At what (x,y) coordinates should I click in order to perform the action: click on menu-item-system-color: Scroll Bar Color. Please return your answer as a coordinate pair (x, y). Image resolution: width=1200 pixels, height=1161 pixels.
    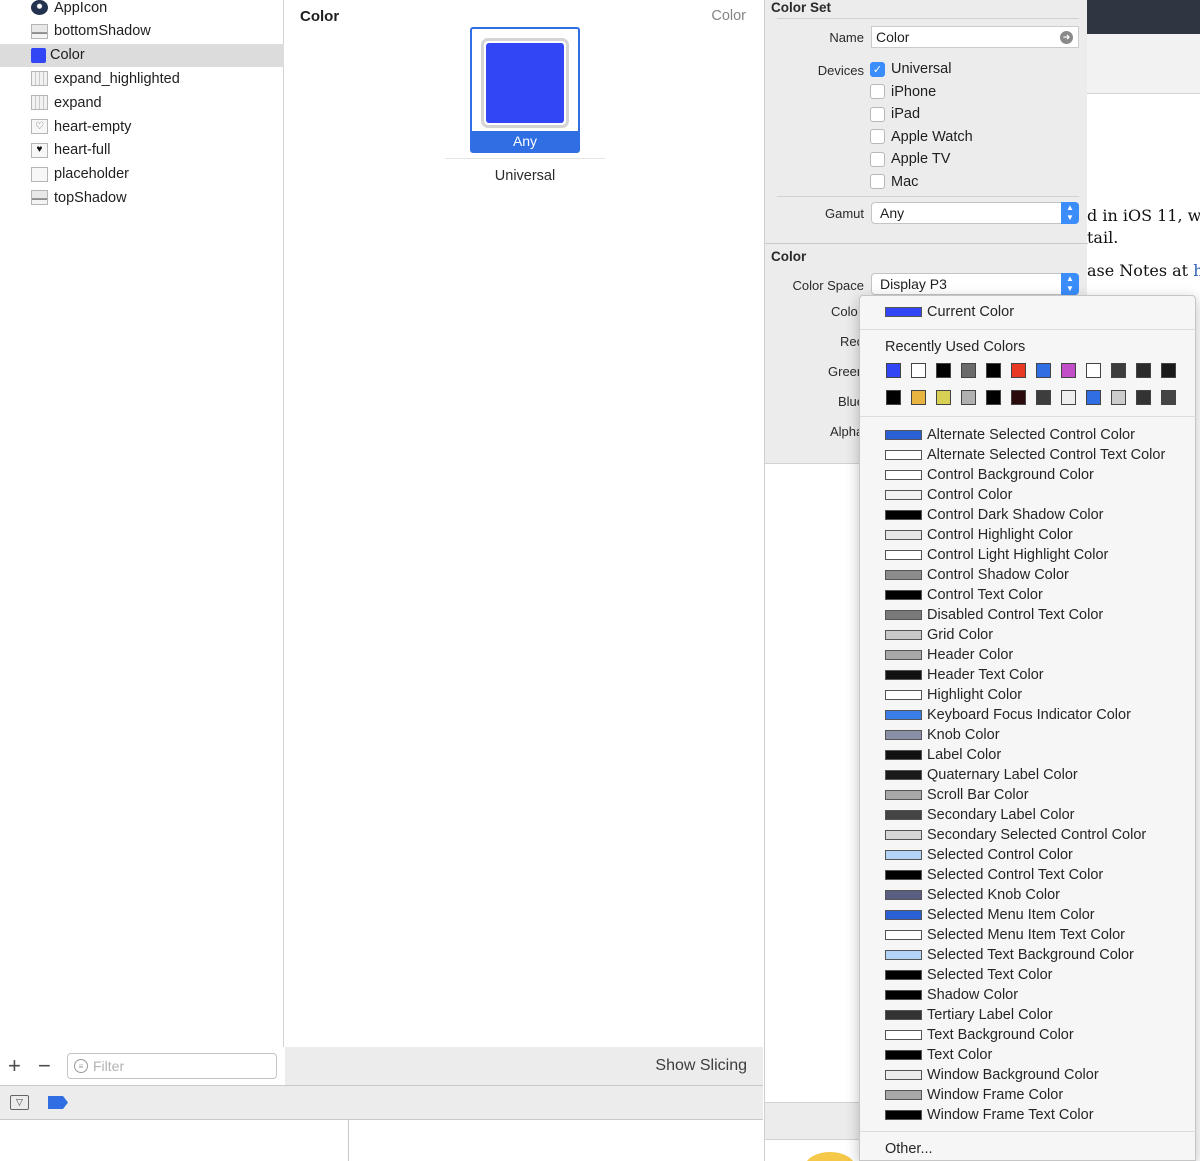
    Looking at the image, I should click on (1028, 795).